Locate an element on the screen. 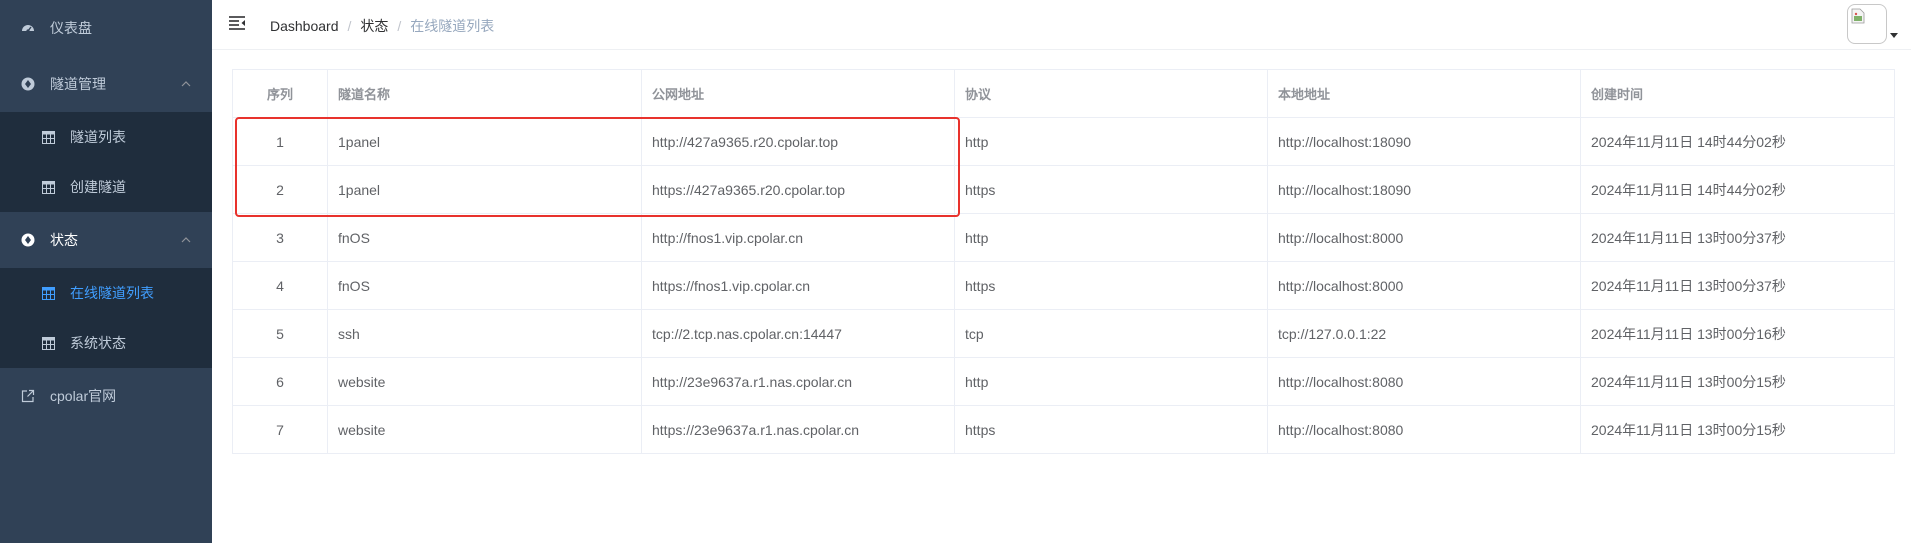 This screenshot has width=1911, height=543. cell-index: 3 is located at coordinates (280, 237).